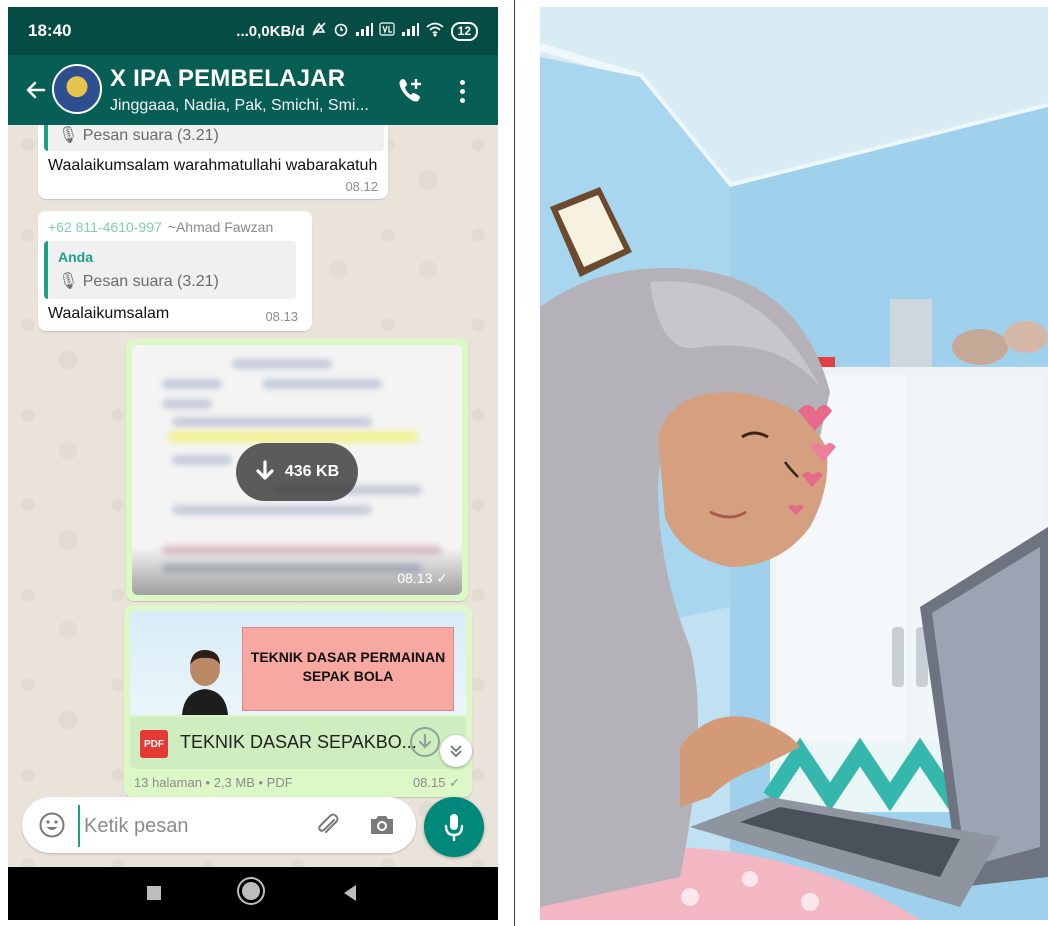  What do you see at coordinates (350, 893) in the screenshot?
I see `back-triangle-icon` at bounding box center [350, 893].